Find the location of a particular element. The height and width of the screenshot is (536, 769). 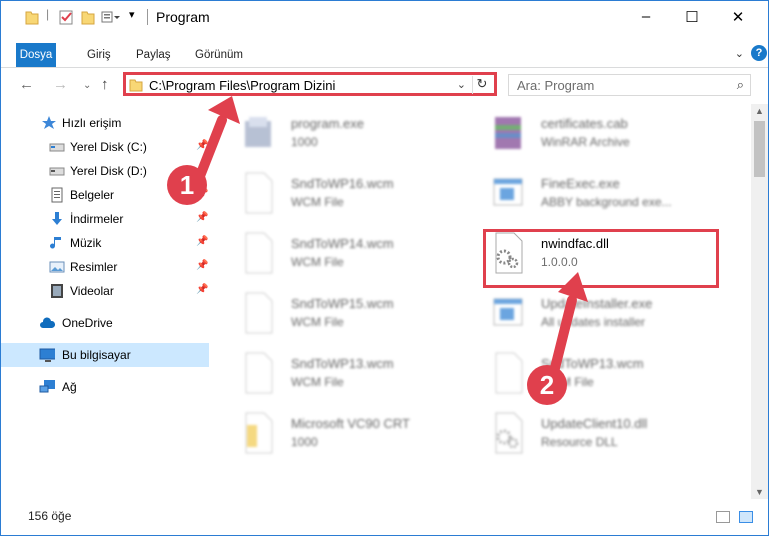

video-icon is located at coordinates (57, 291).